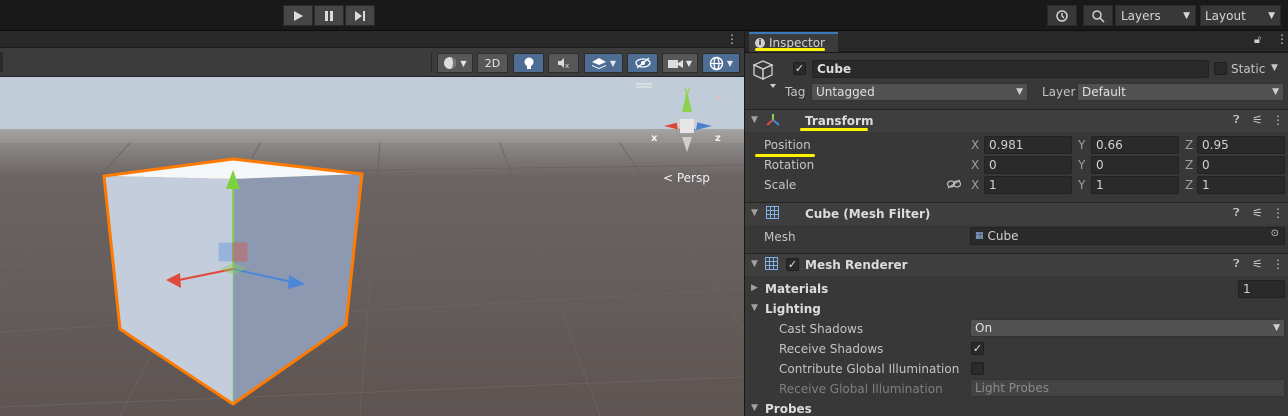 Image resolution: width=1288 pixels, height=416 pixels. Describe the element at coordinates (1028, 165) in the screenshot. I see `rotation-x-field: 0` at that location.